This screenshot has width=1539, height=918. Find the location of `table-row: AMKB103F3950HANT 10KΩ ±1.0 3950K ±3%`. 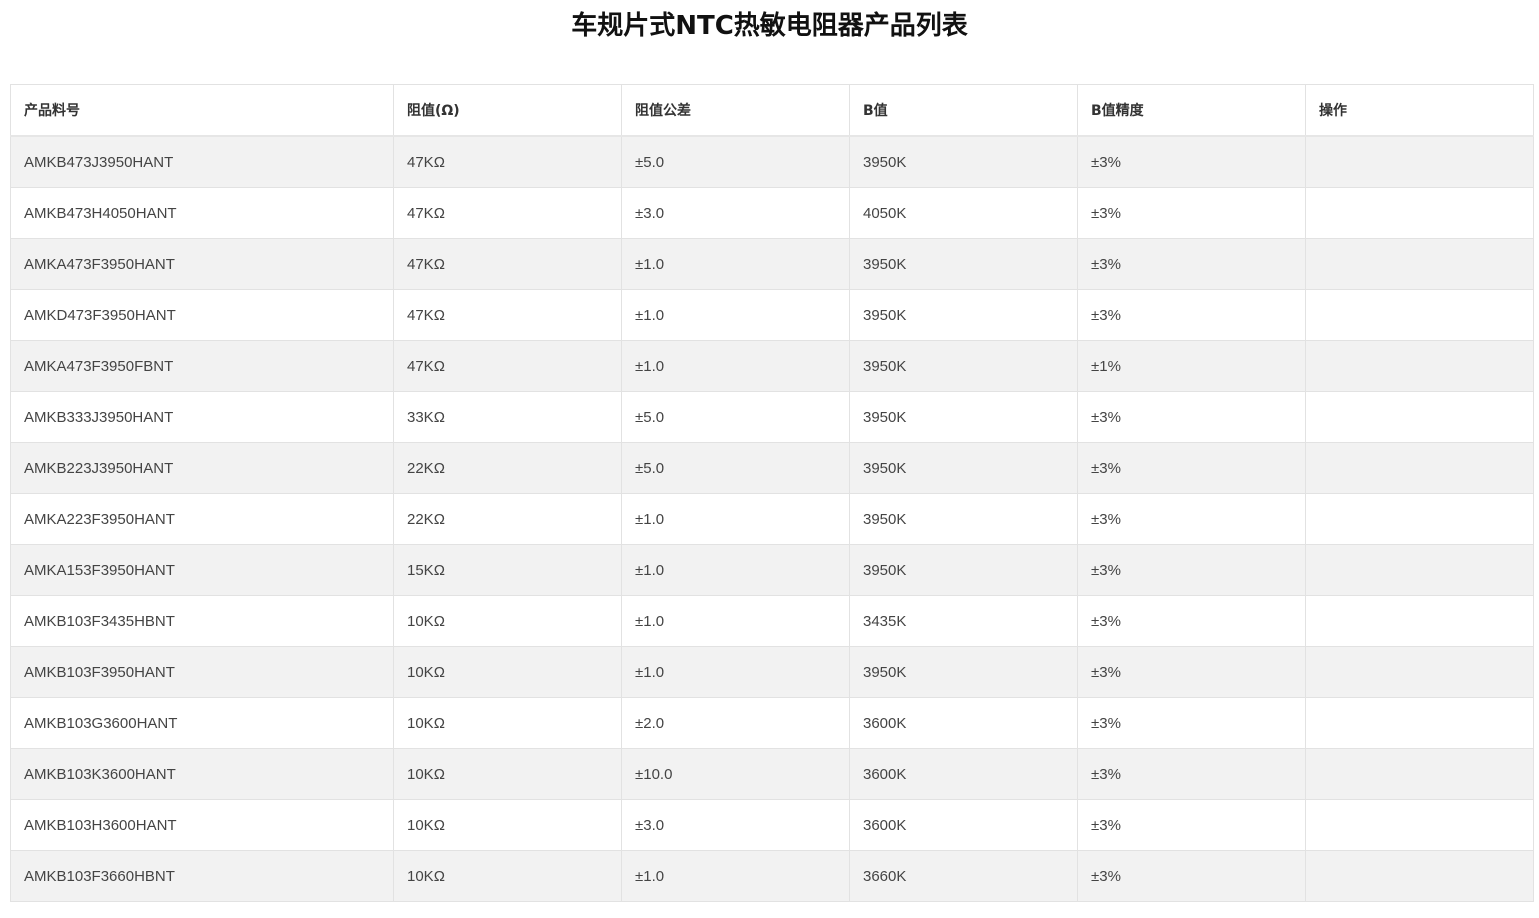

table-row: AMKB103F3950HANT 10KΩ ±1.0 3950K ±3% is located at coordinates (772, 672).